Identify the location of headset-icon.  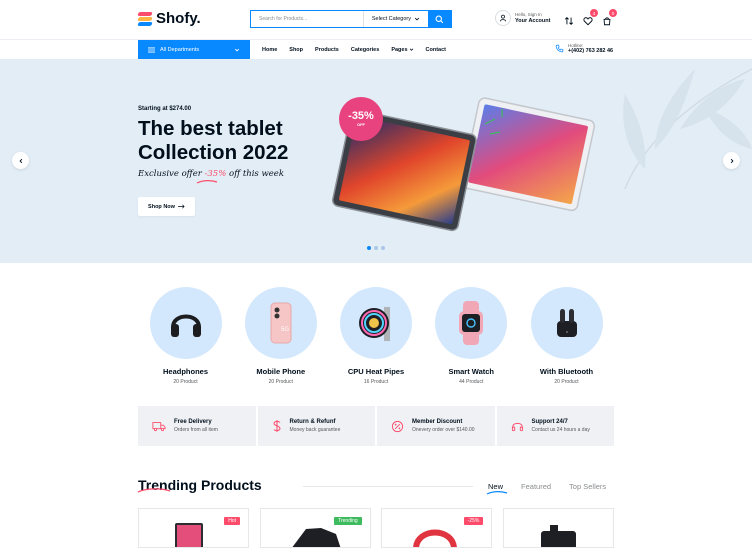
(517, 426).